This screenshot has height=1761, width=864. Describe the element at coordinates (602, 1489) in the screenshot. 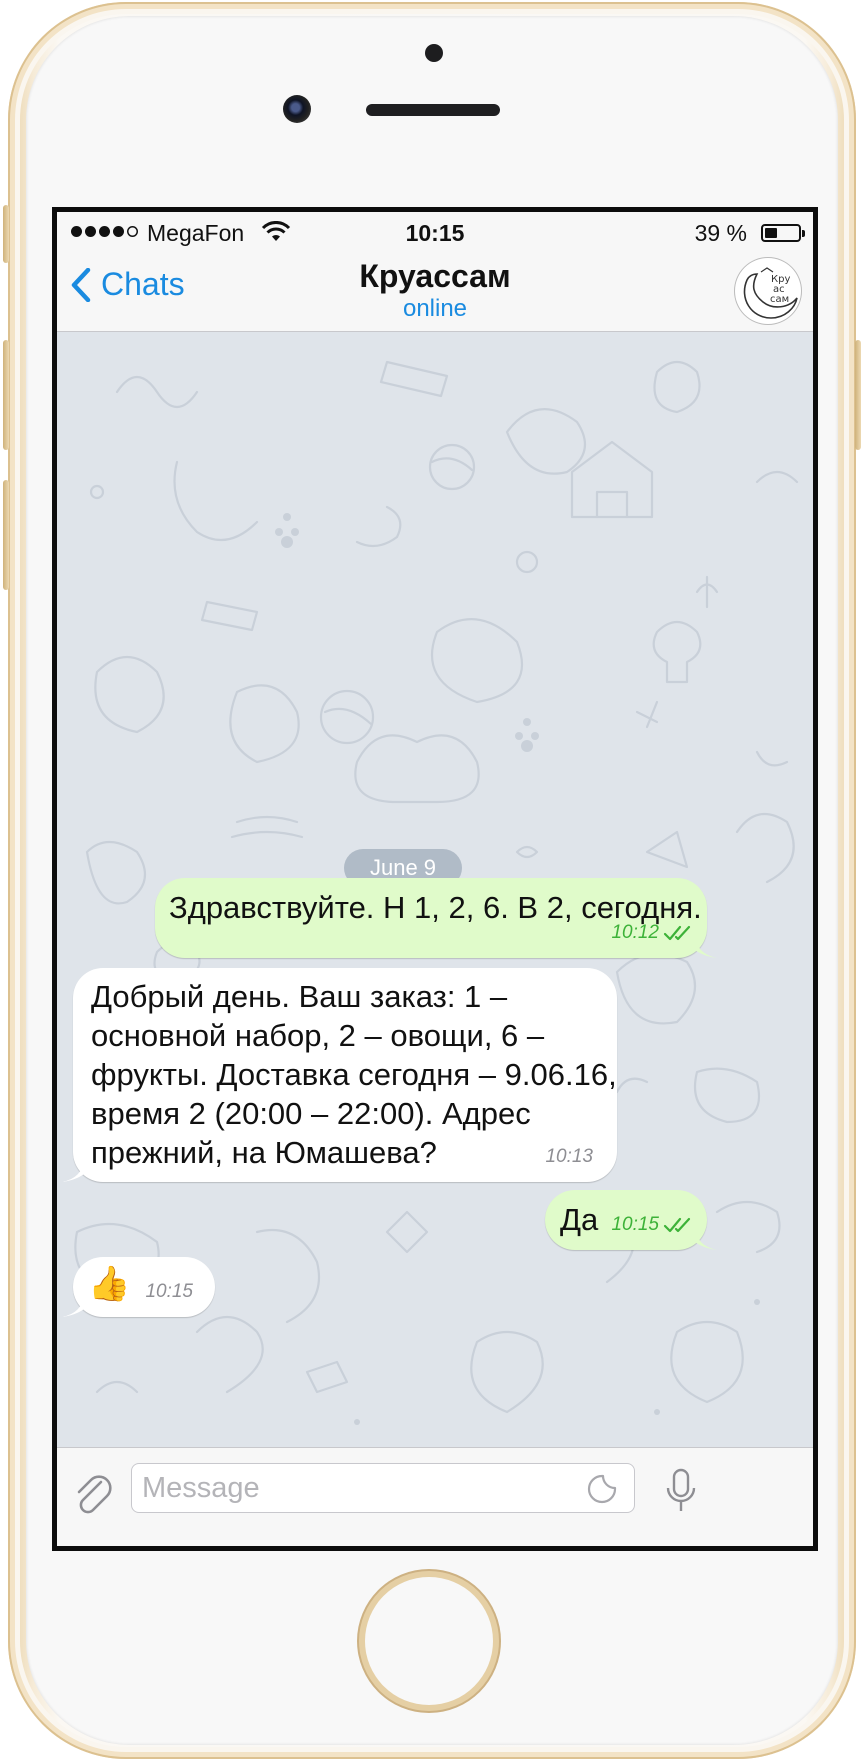

I see `sticker-icon` at that location.